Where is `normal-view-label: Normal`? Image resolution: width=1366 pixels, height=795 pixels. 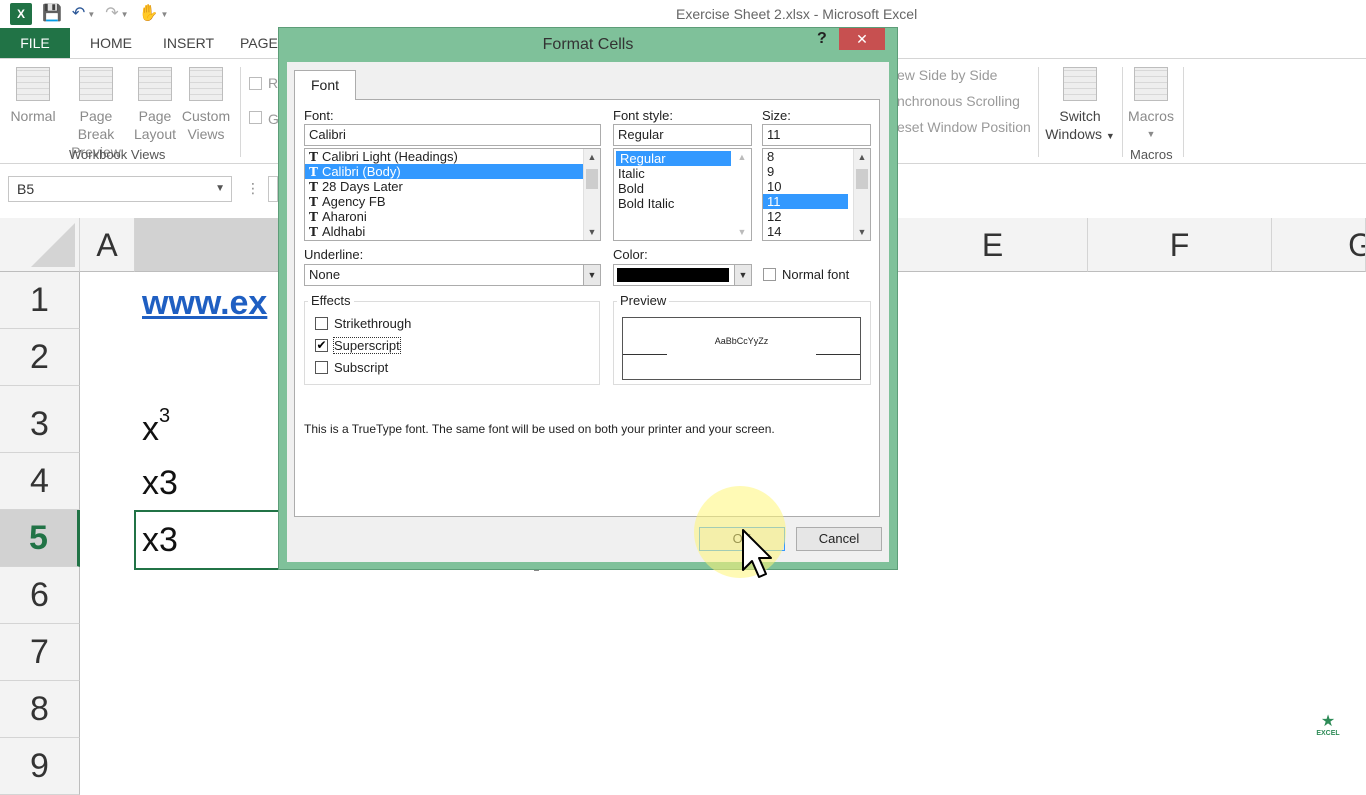 normal-view-label: Normal is located at coordinates (33, 116).